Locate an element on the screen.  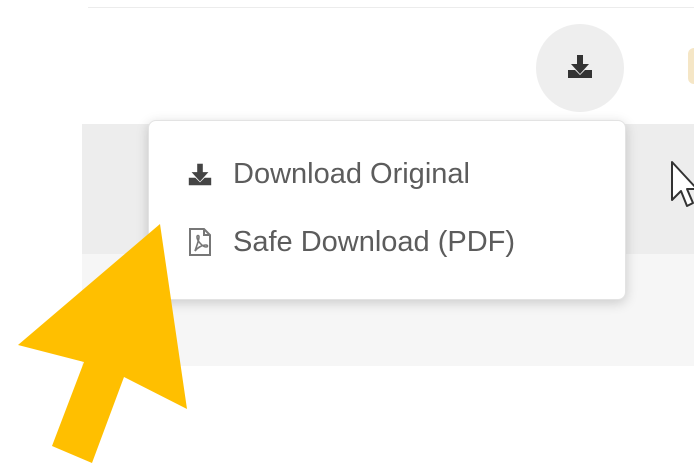
mouse-pointer-icon is located at coordinates (682, 184).